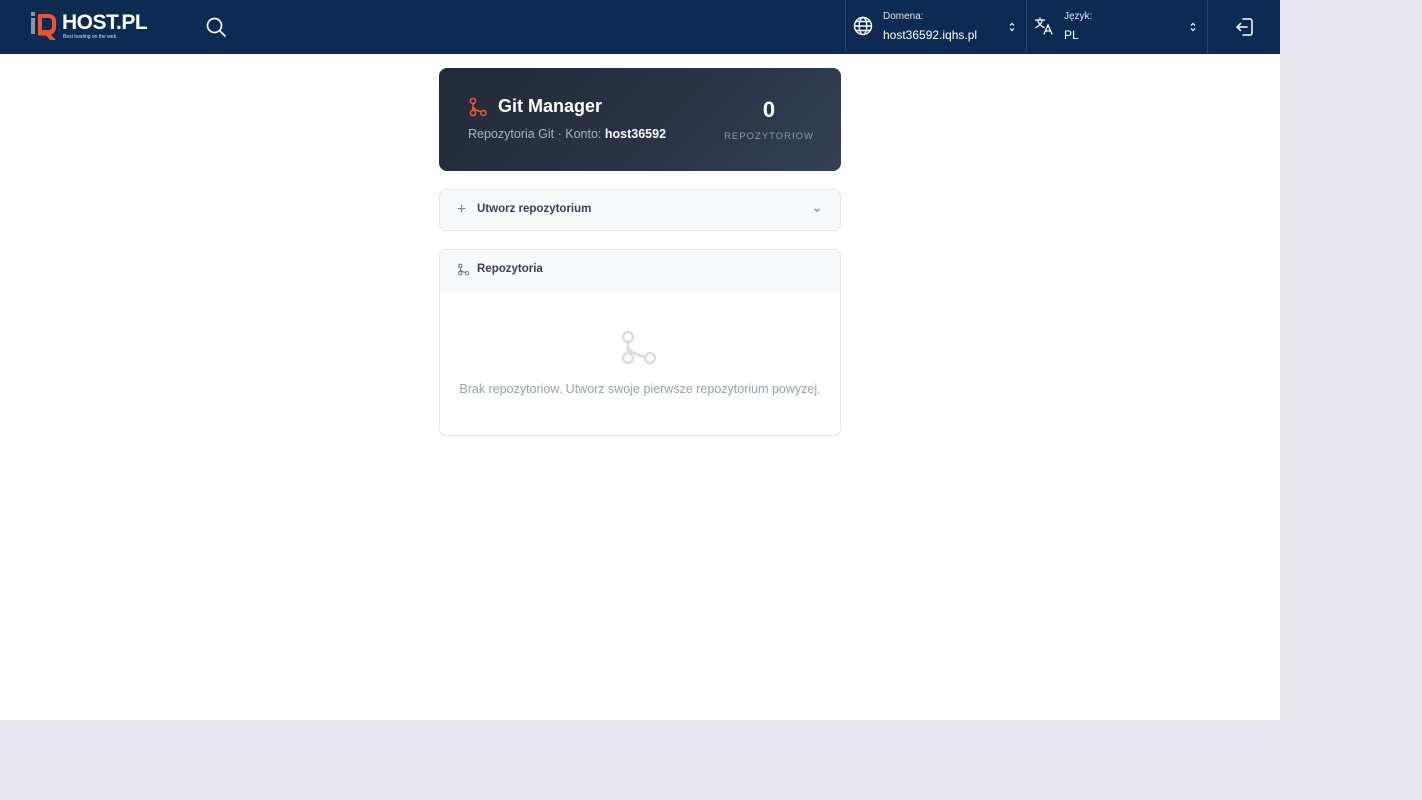  I want to click on language-label: Język:, so click(1078, 16).